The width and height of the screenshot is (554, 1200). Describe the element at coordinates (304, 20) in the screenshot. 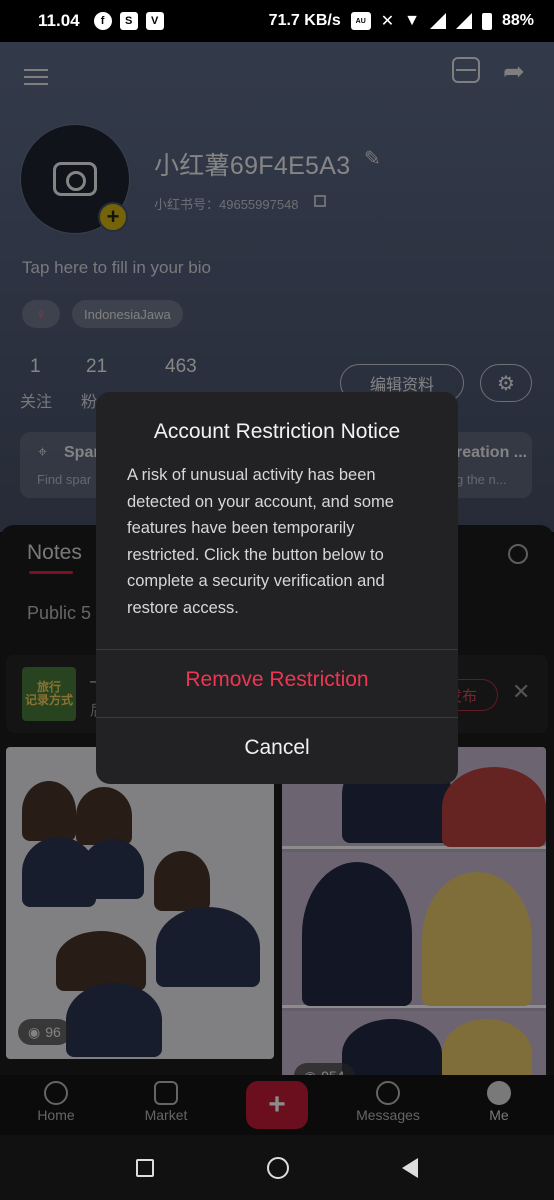

I see `net-speed: 71.7 KB/s` at that location.